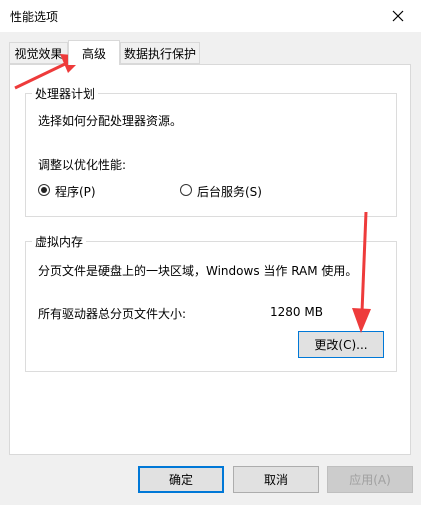 This screenshot has width=421, height=505. Describe the element at coordinates (44, 190) in the screenshot. I see `radio-programs-indicator` at that location.